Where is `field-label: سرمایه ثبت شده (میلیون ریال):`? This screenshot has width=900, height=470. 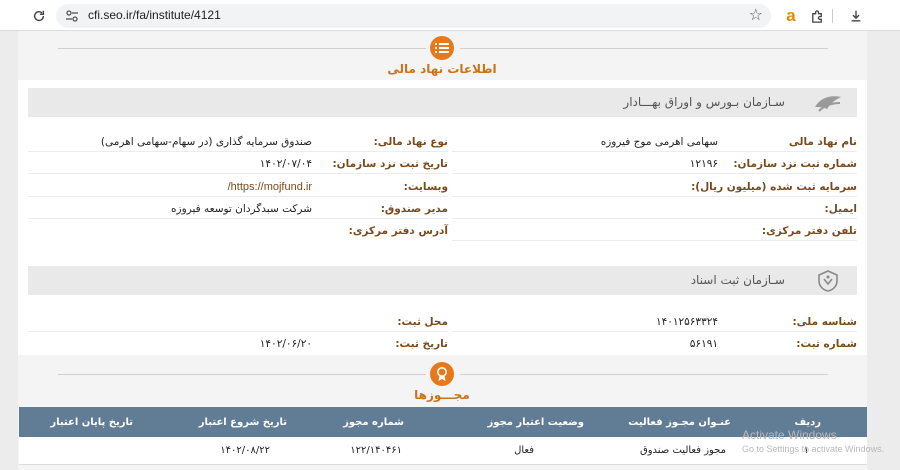 field-label: سرمایه ثبت شده (میلیون ریال): is located at coordinates (774, 187).